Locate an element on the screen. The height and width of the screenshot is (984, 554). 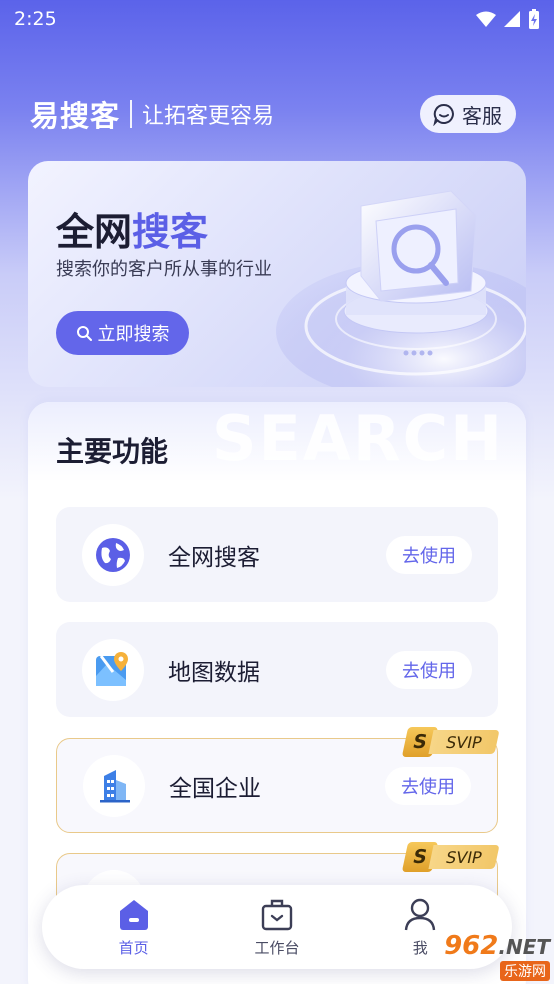
user-icon is located at coordinates (420, 914).